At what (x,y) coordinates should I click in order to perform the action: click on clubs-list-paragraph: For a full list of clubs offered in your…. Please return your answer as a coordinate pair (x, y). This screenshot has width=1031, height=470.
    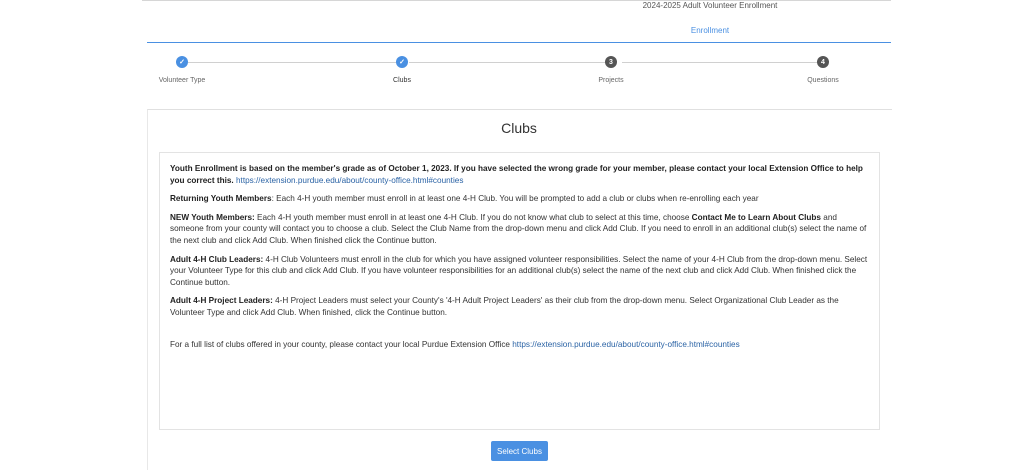
    Looking at the image, I should click on (519, 345).